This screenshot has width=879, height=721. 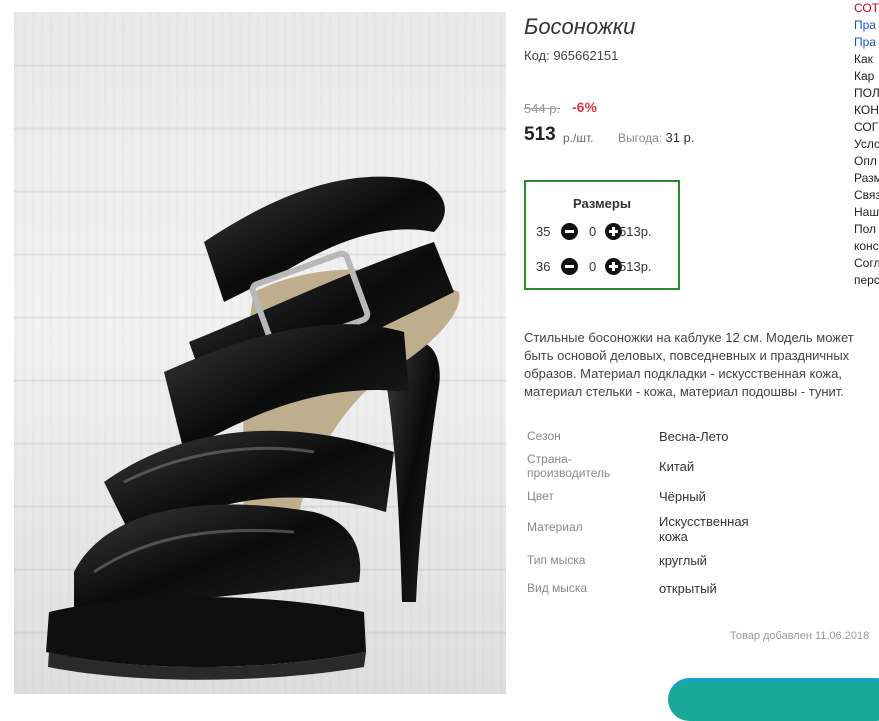 What do you see at coordinates (569, 466) in the screenshot?
I see `attr-label-country: Страна-производитель` at bounding box center [569, 466].